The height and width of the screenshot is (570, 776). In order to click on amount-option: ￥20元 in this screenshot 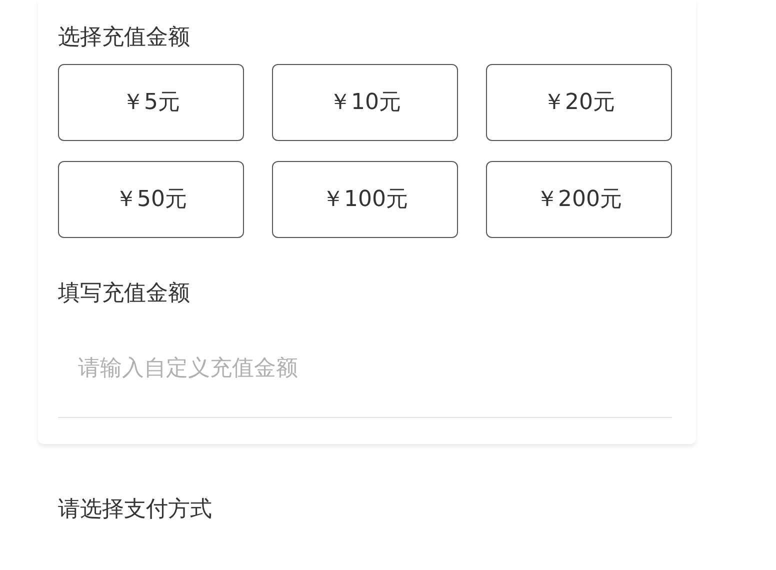, I will do `click(579, 102)`.